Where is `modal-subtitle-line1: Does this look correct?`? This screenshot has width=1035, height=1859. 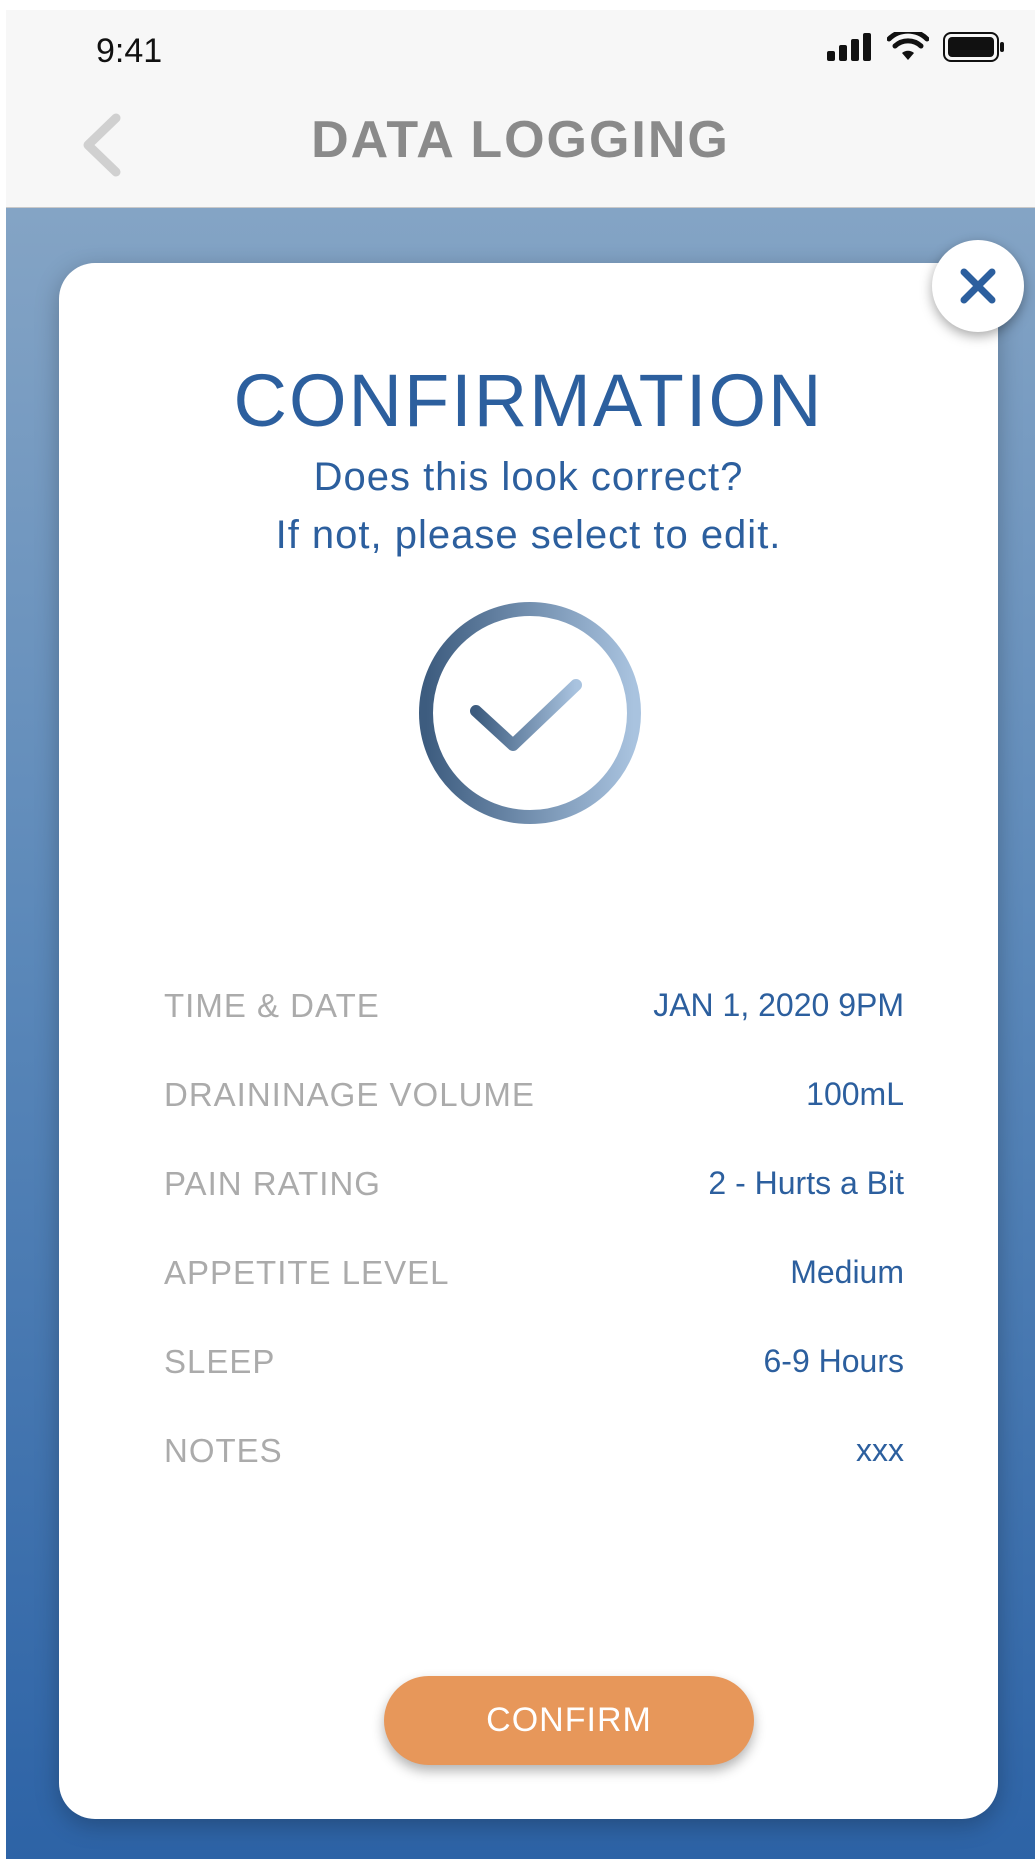
modal-subtitle-line1: Does this look correct? is located at coordinates (528, 477).